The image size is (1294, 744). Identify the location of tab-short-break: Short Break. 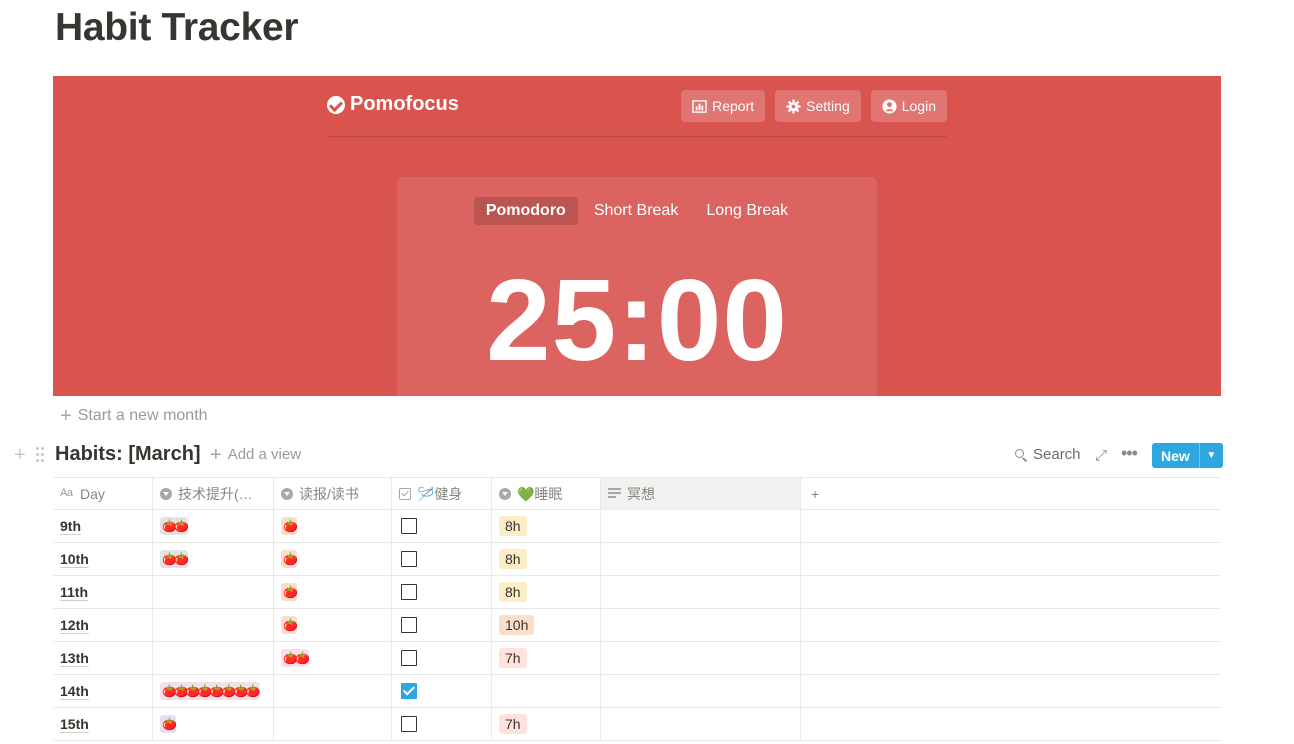
(636, 211).